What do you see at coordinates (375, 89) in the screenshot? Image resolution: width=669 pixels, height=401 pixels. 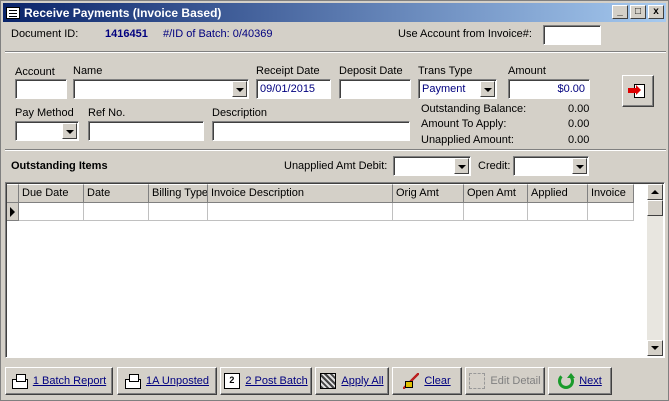 I see `deposit-date-input` at bounding box center [375, 89].